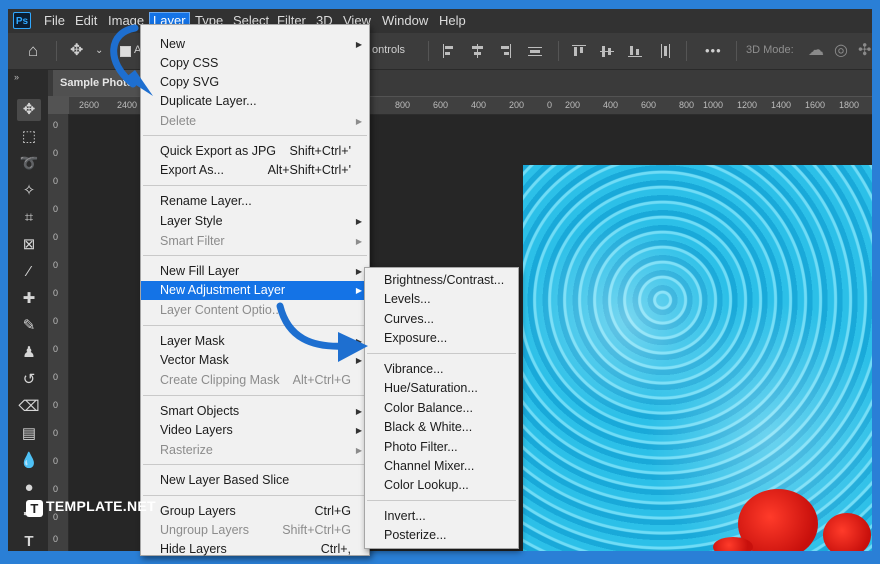 This screenshot has width=880, height=564. I want to click on home-icon: ⌂, so click(33, 51).